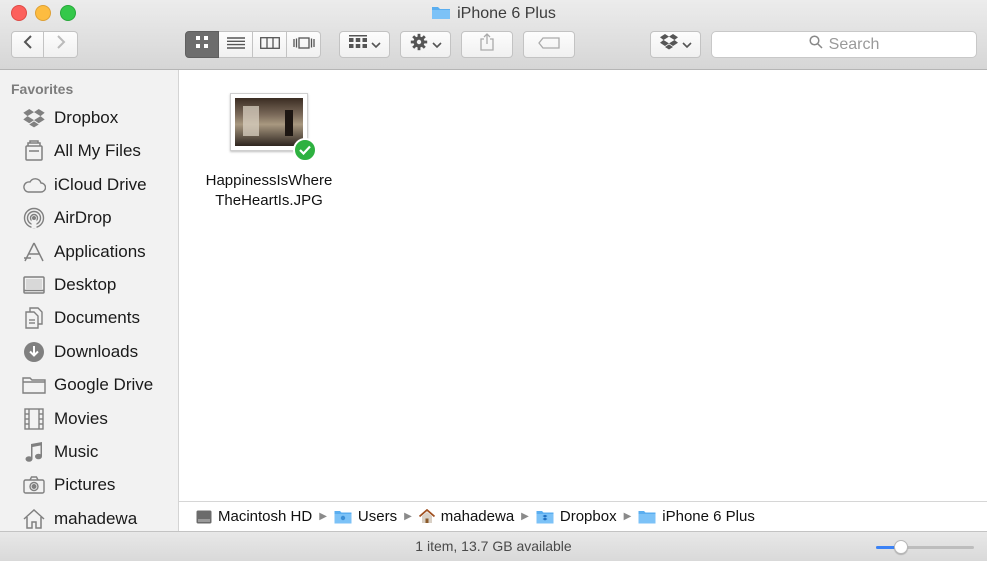 Image resolution: width=987 pixels, height=561 pixels. What do you see at coordinates (900, 547) in the screenshot?
I see `icon-size-slider-knob` at bounding box center [900, 547].